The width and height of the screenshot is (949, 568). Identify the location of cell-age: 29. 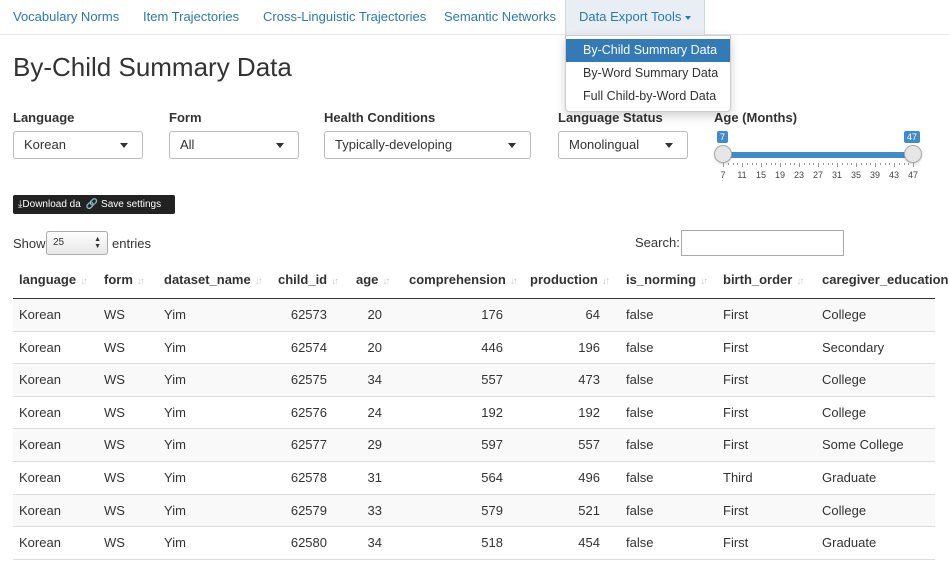
(374, 445).